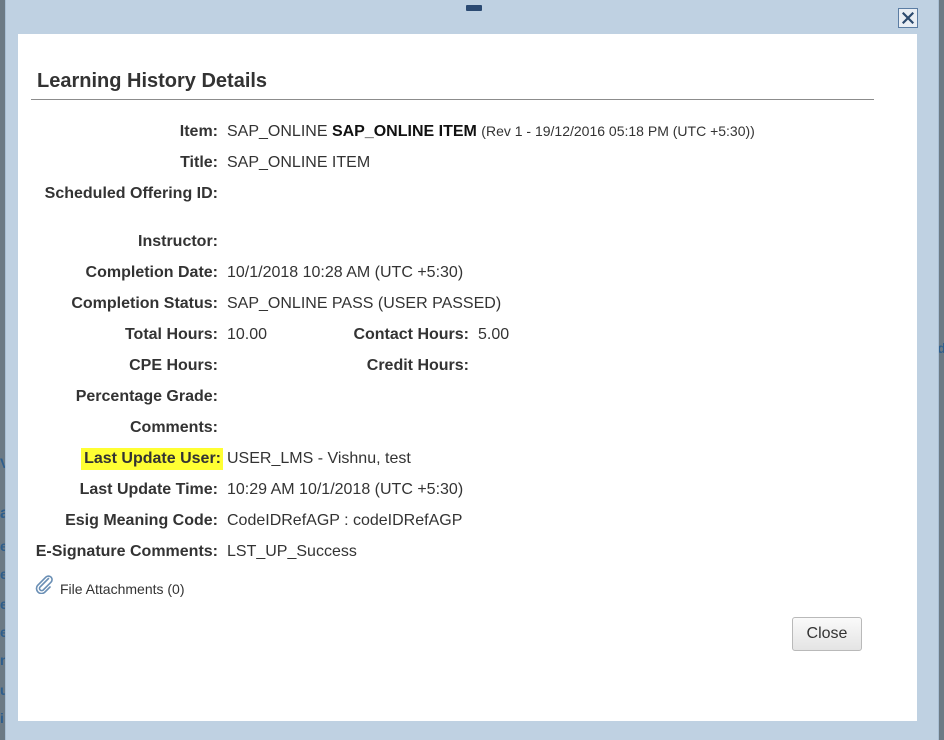  I want to click on completion-status-label: Completion Status:, so click(144, 303).